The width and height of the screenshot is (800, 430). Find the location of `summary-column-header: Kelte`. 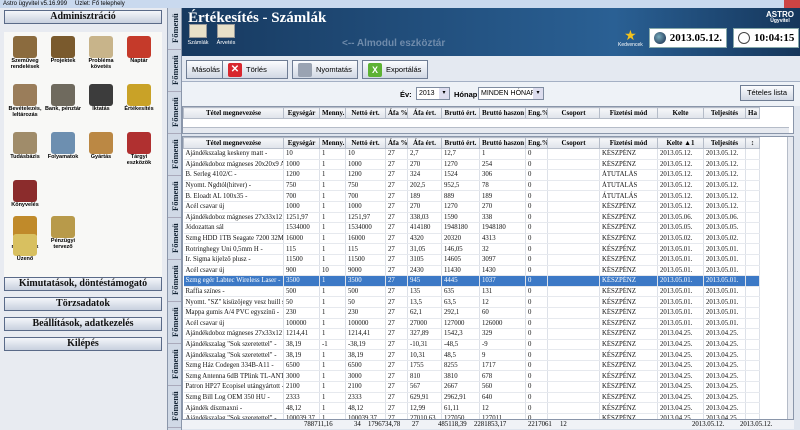

summary-column-header: Kelte is located at coordinates (680, 113).